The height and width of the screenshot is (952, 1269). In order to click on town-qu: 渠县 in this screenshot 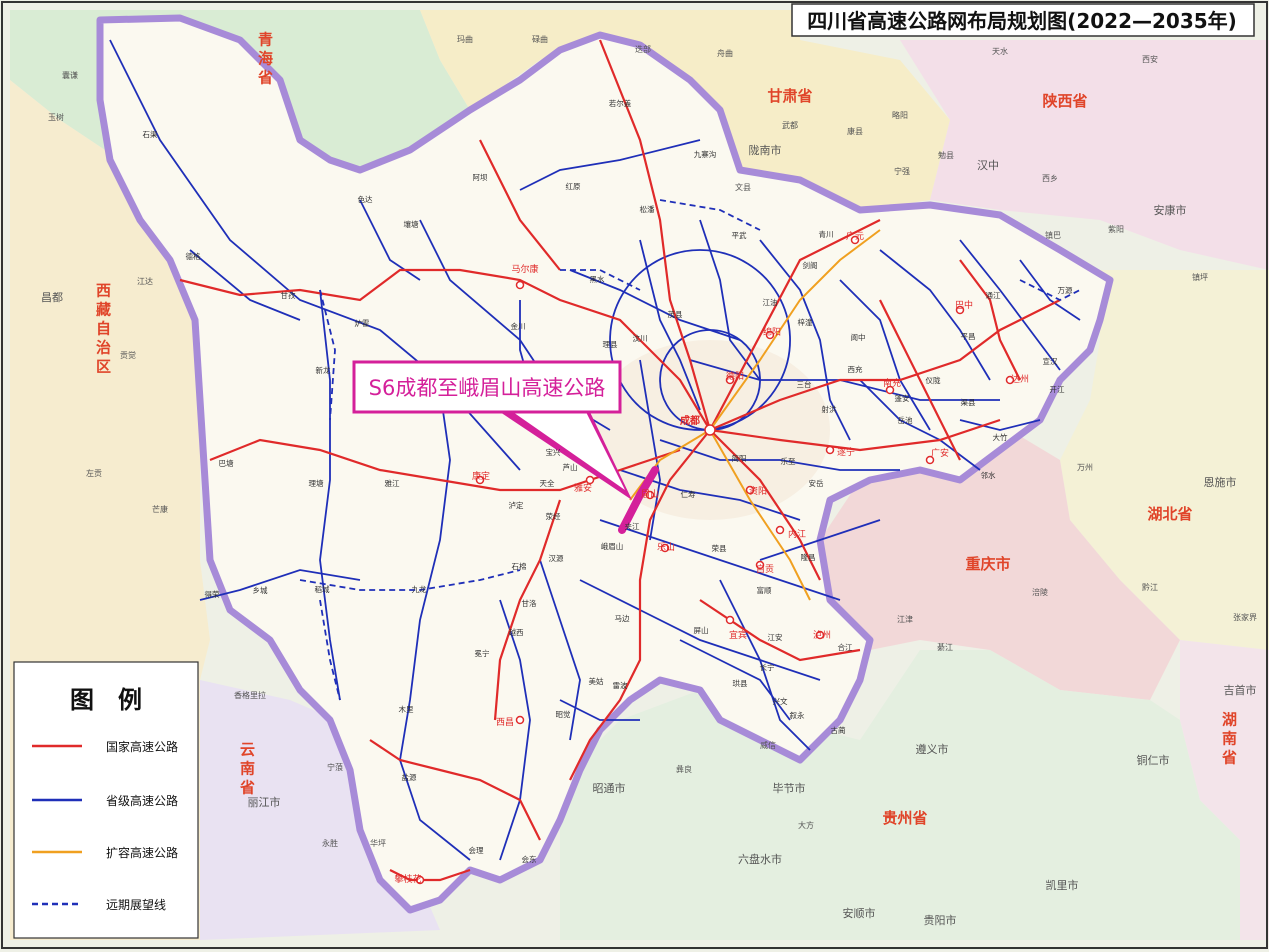, I will do `click(968, 402)`.